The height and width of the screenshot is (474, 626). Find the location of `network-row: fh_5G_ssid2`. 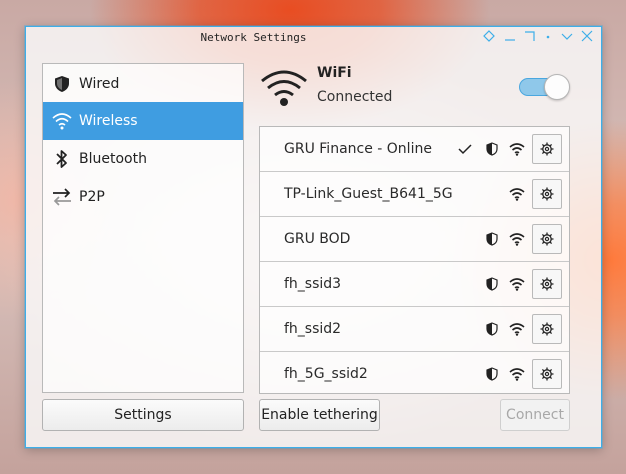

network-row: fh_5G_ssid2 is located at coordinates (414, 372).